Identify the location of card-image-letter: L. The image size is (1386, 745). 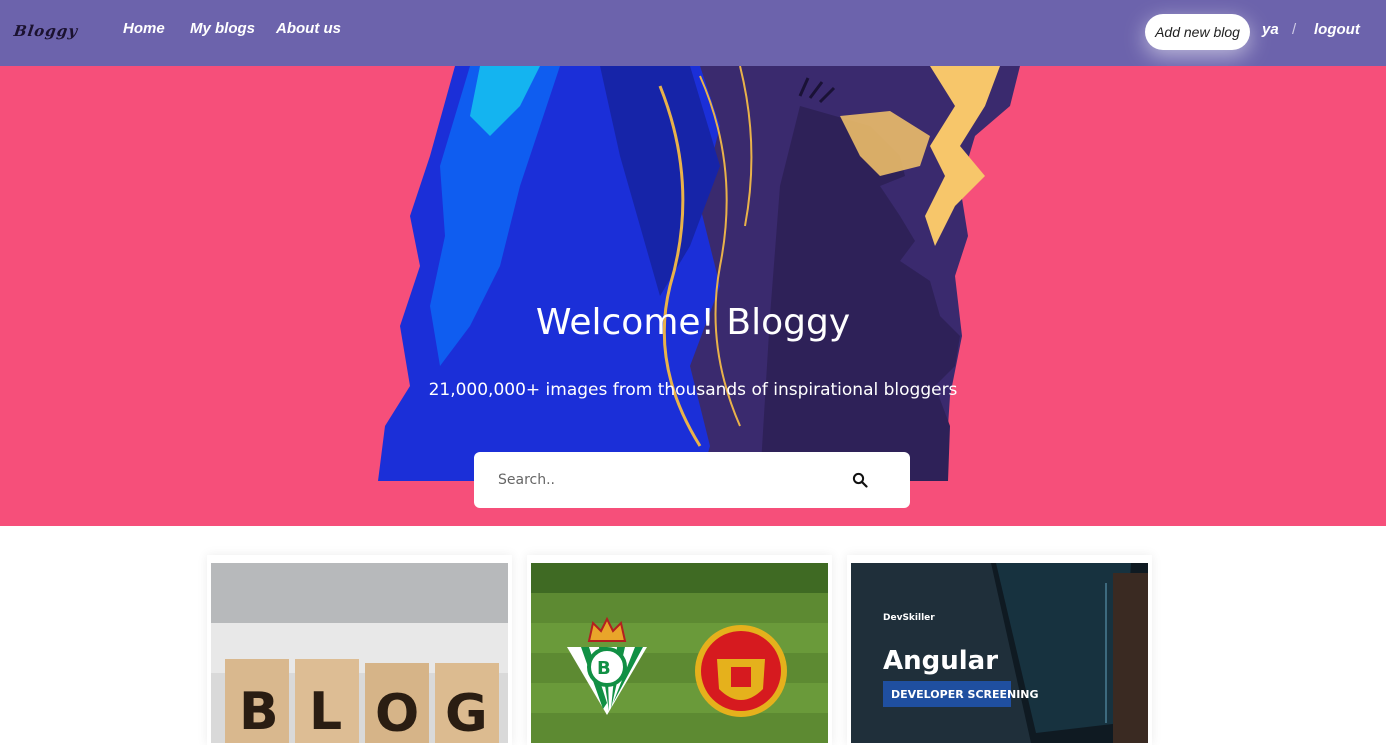
(325, 712).